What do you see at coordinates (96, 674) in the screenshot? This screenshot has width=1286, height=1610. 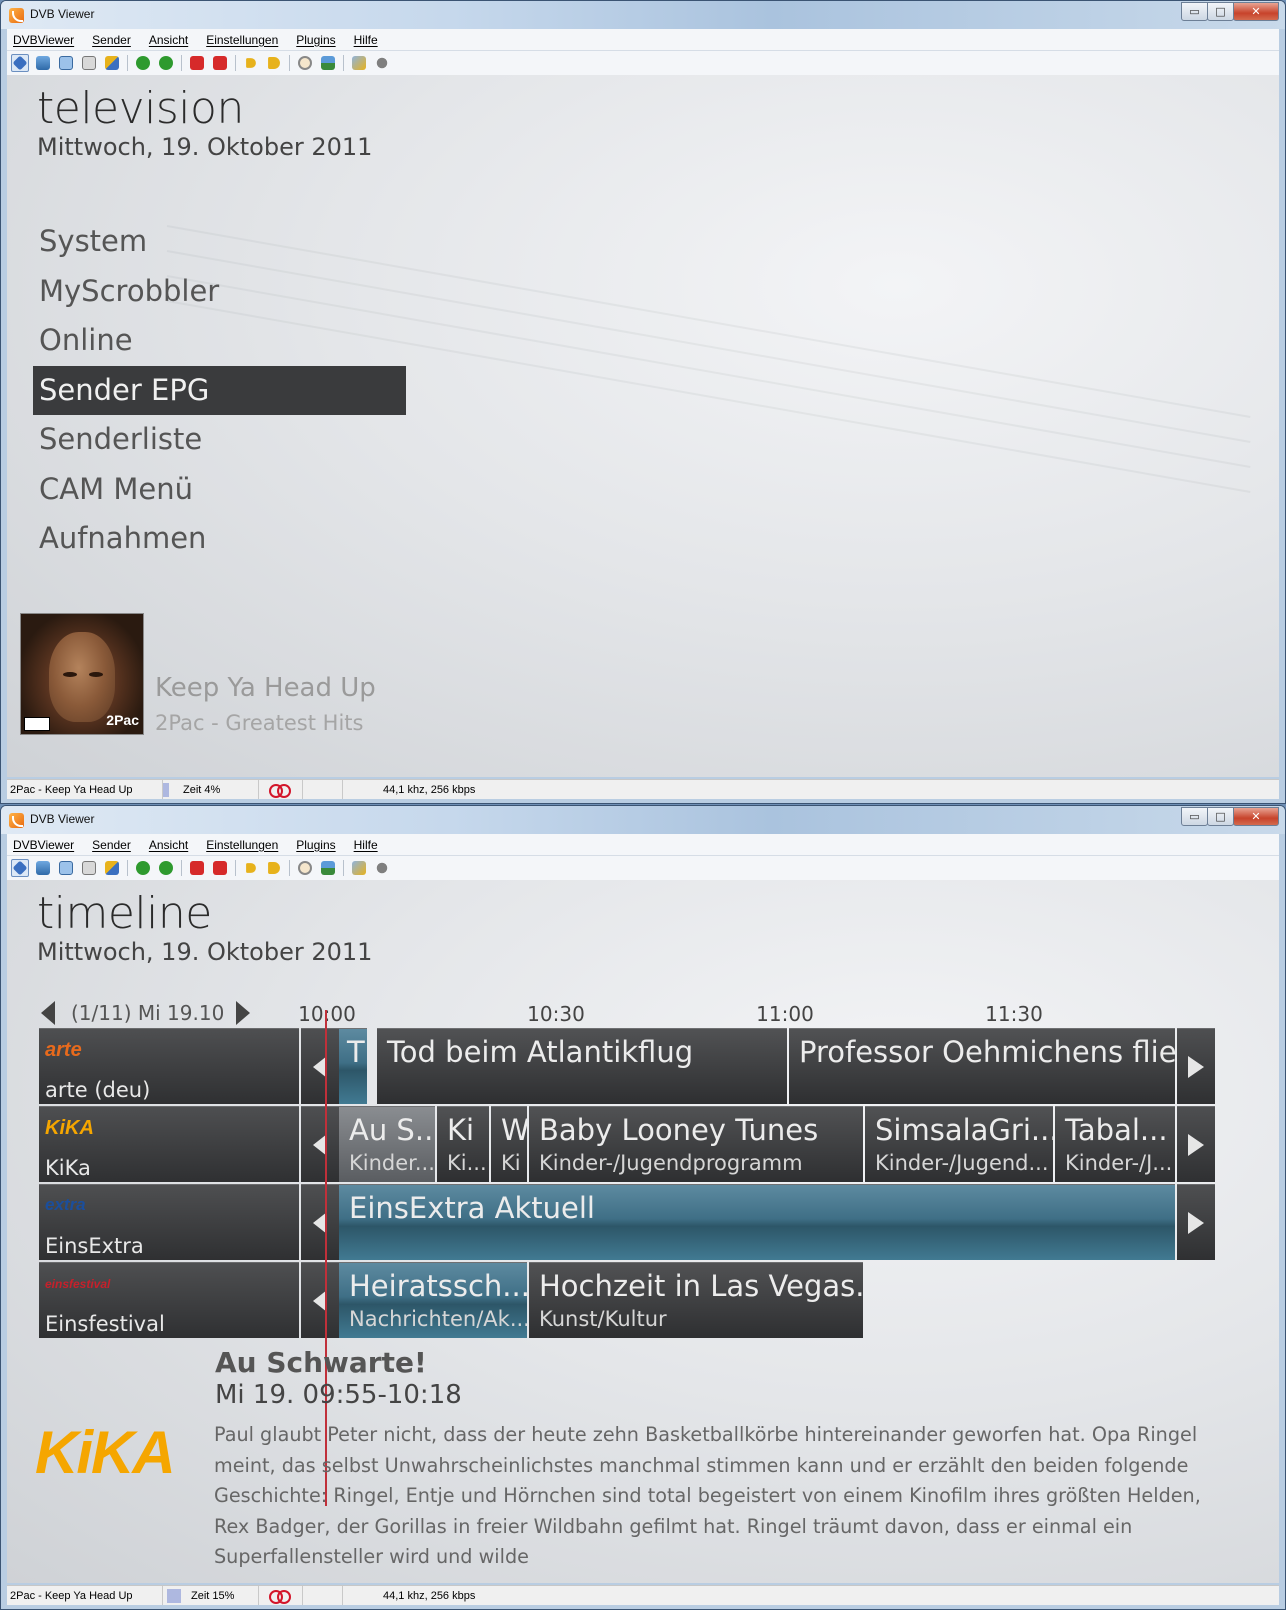 I see `album-cover-art` at bounding box center [96, 674].